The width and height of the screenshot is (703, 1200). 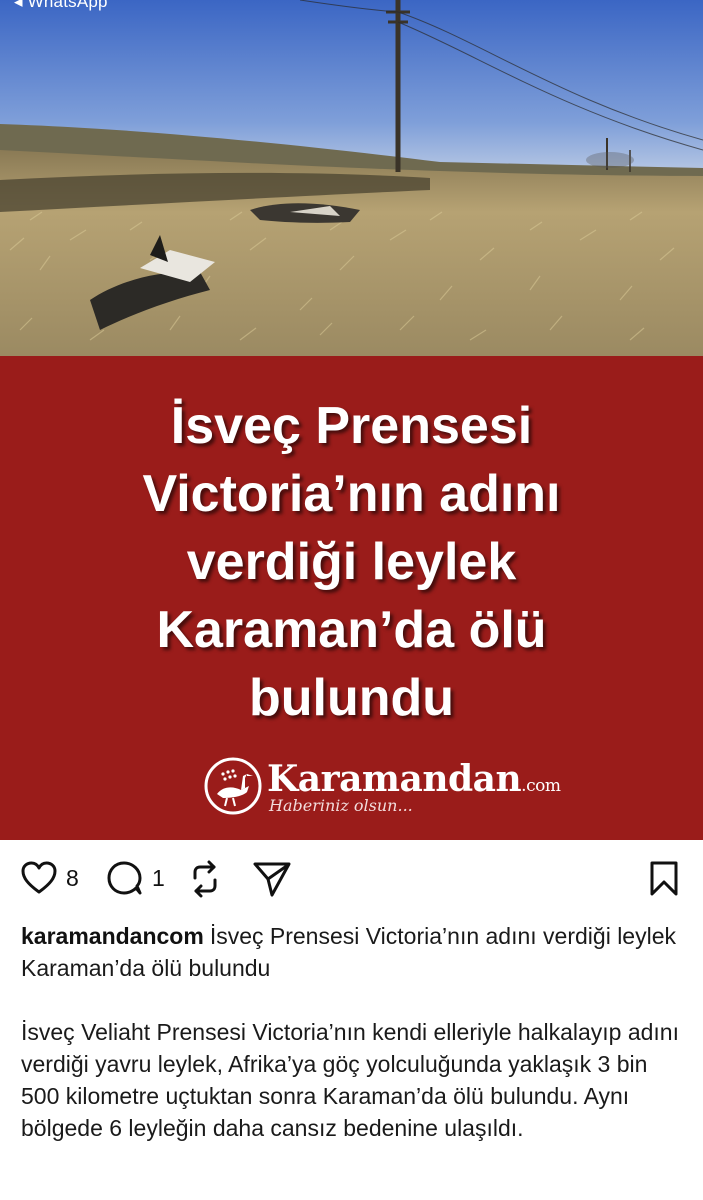 I want to click on save-button, so click(x=664, y=879).